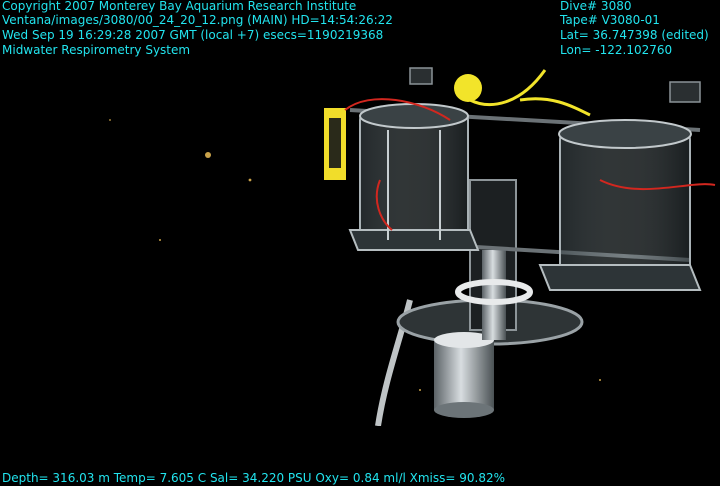 Image resolution: width=720 pixels, height=486 pixels. What do you see at coordinates (634, 35) in the screenshot?
I see `latitude-readout: Lat= 36.747398 (edited)` at bounding box center [634, 35].